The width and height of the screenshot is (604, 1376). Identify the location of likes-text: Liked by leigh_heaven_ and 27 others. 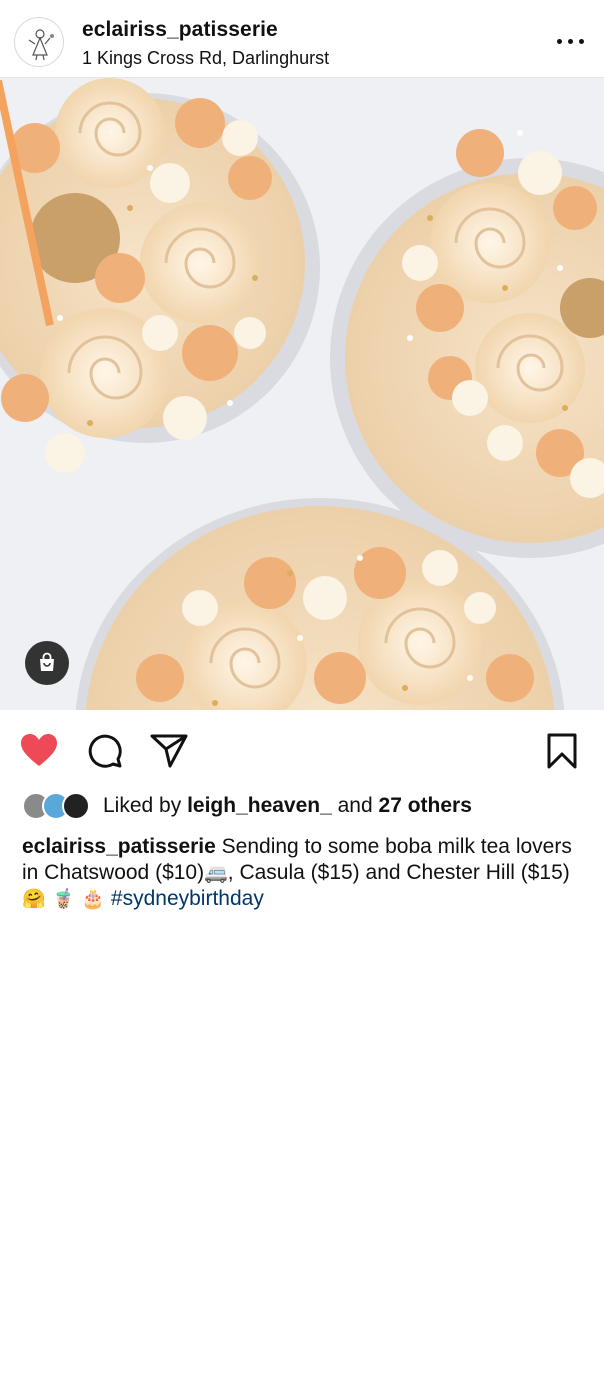
(287, 806).